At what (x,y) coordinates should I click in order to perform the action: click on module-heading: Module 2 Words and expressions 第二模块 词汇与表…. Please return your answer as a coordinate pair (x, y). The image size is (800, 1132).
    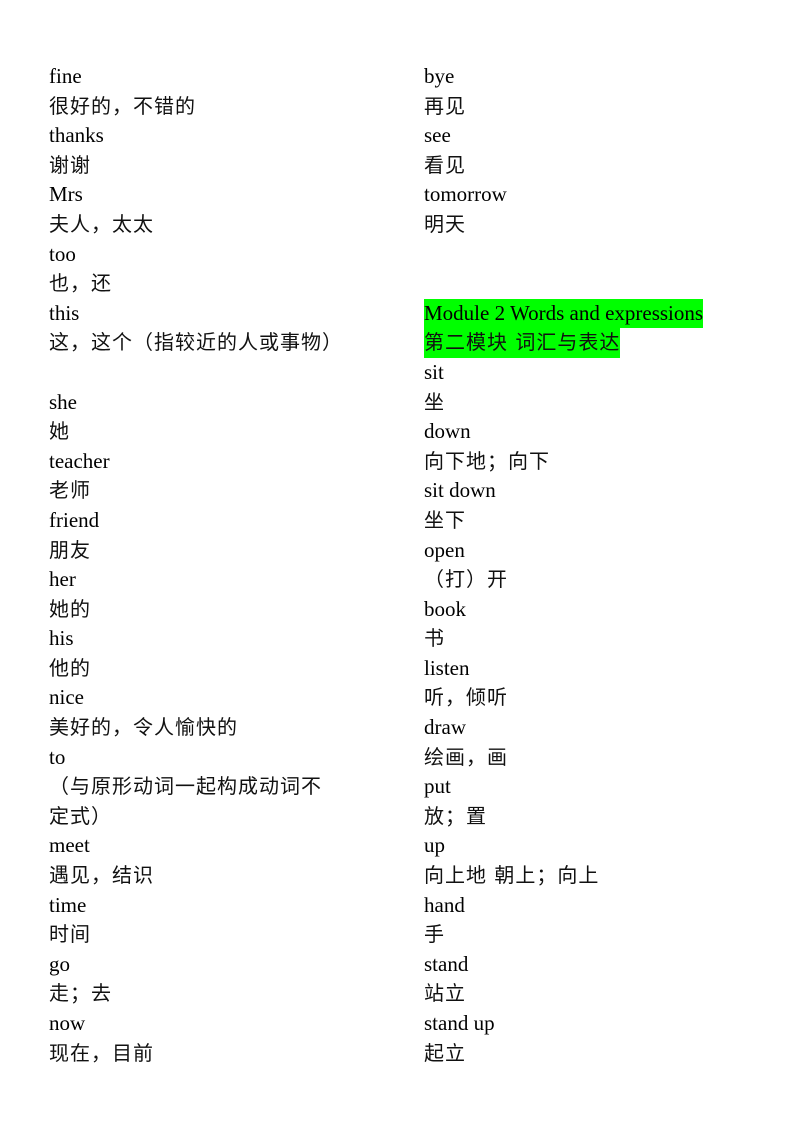
    Looking at the image, I should click on (594, 328).